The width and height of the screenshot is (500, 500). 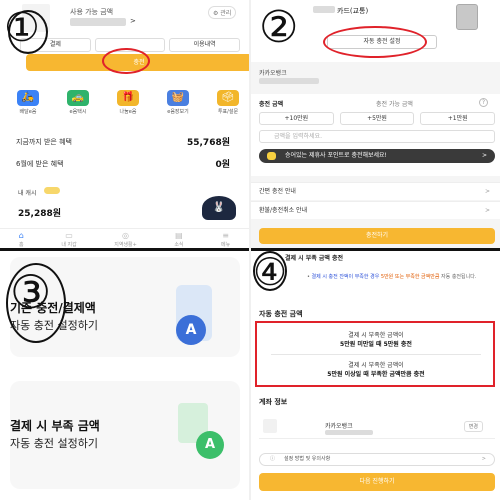 I want to click on shortcut-market: 🧺 e음장보기, so click(x=178, y=102).